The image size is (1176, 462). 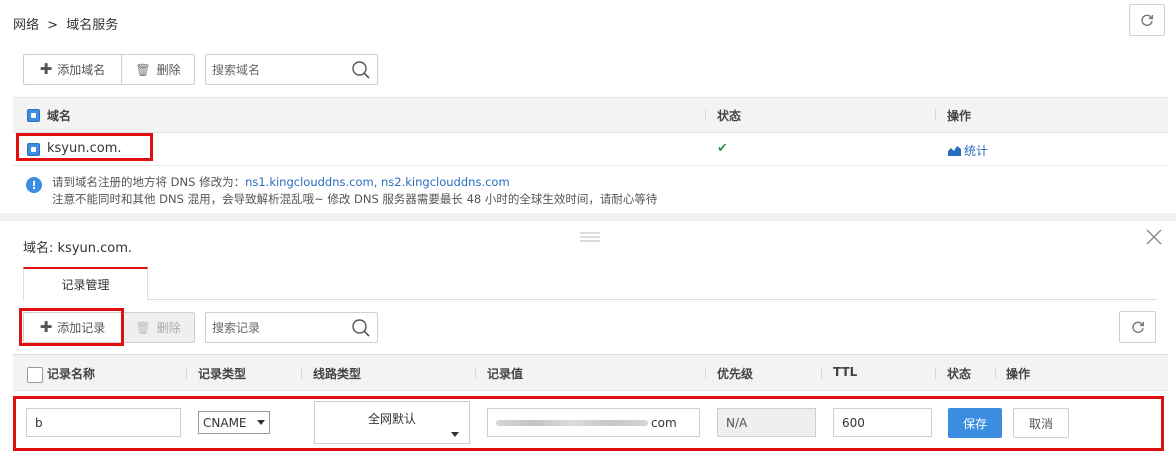 I want to click on highlight-domain-row, so click(x=84, y=147).